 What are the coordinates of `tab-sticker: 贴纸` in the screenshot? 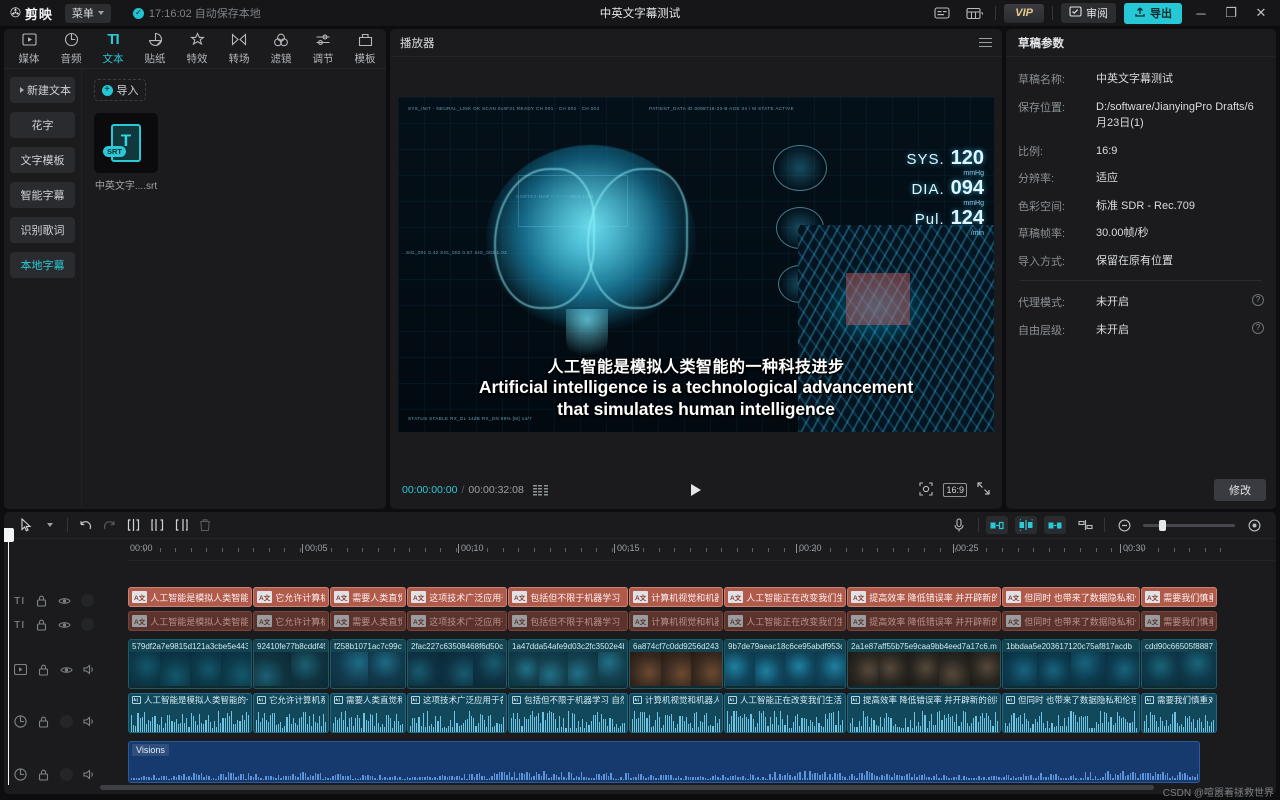 It's located at (155, 48).